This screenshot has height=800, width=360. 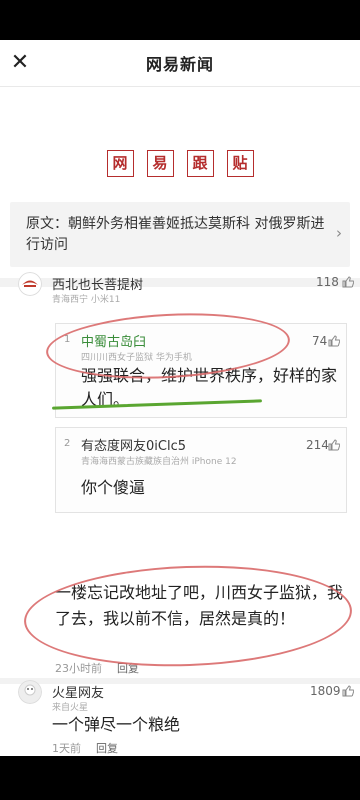 I want to click on app-title: 网易新闻, so click(x=179, y=64).